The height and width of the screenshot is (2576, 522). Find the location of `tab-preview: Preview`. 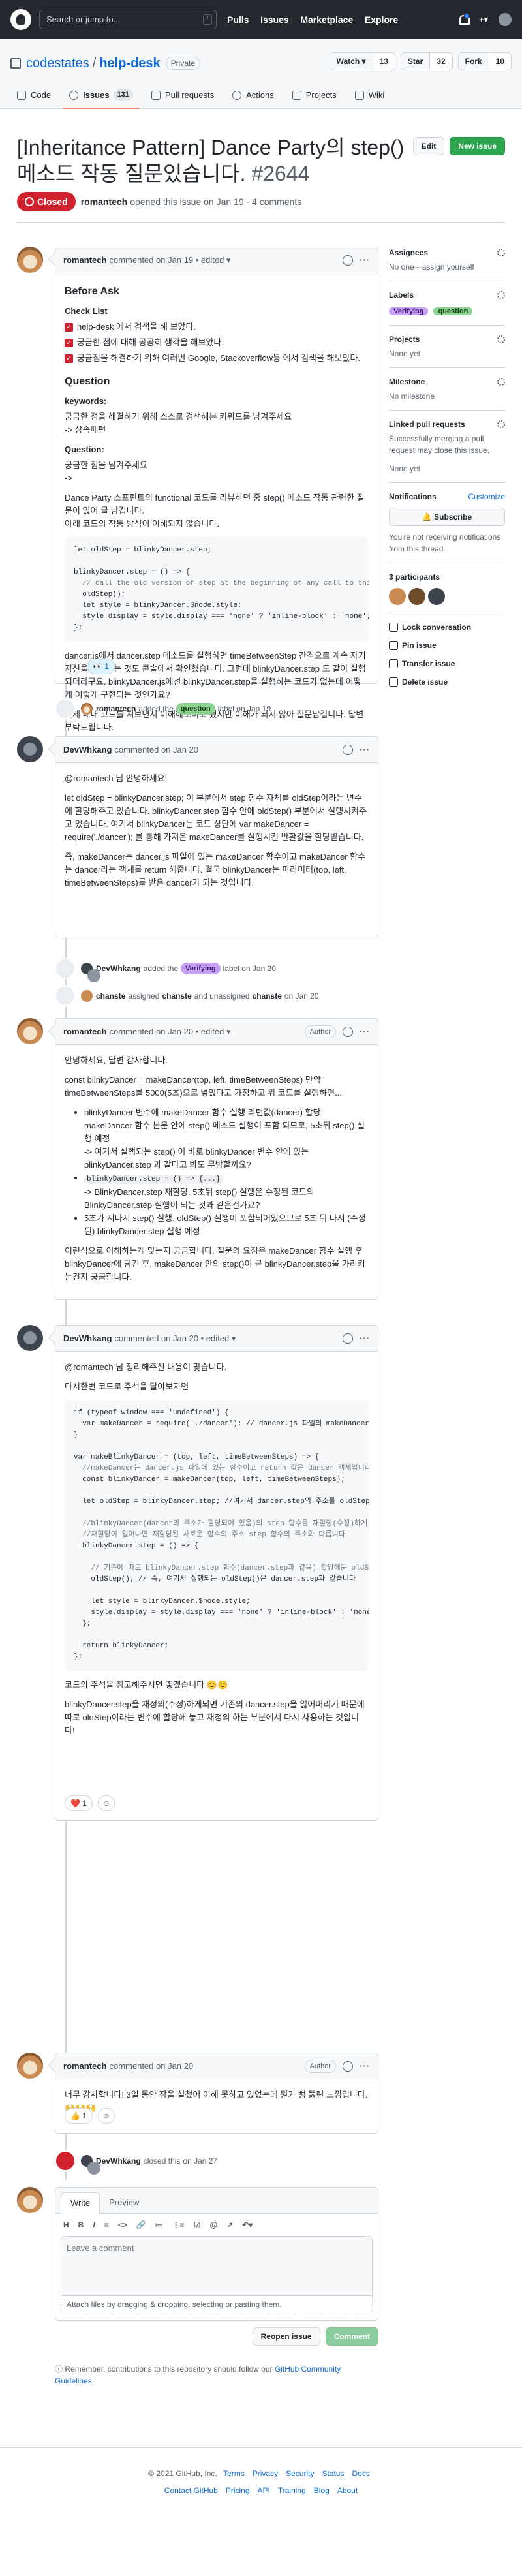

tab-preview: Preview is located at coordinates (124, 2202).